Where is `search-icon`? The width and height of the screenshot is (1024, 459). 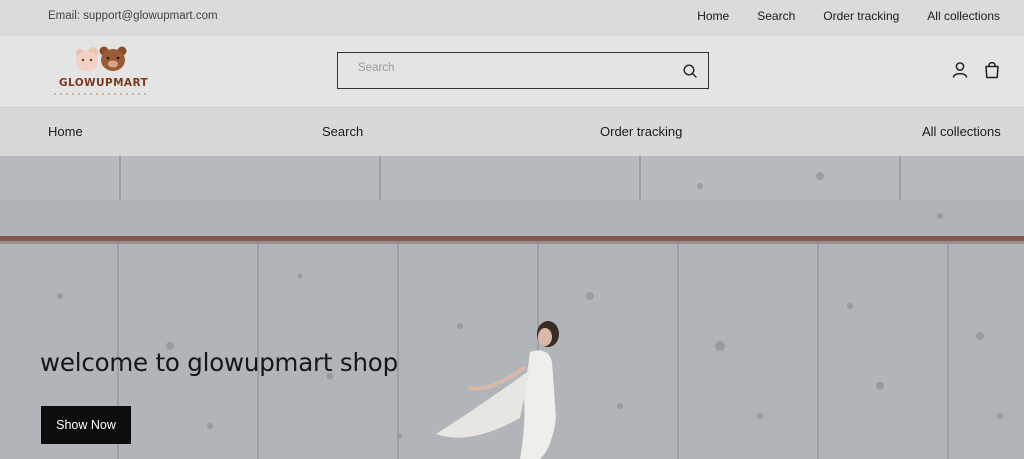 search-icon is located at coordinates (690, 71).